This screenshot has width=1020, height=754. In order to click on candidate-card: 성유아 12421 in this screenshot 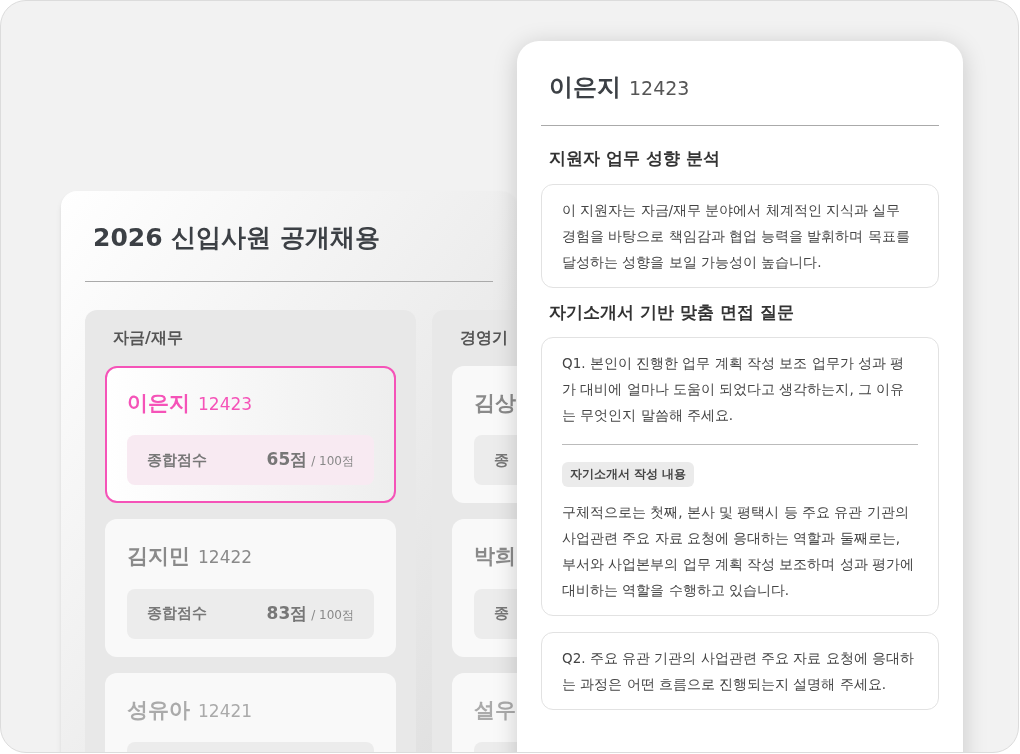, I will do `click(250, 712)`.